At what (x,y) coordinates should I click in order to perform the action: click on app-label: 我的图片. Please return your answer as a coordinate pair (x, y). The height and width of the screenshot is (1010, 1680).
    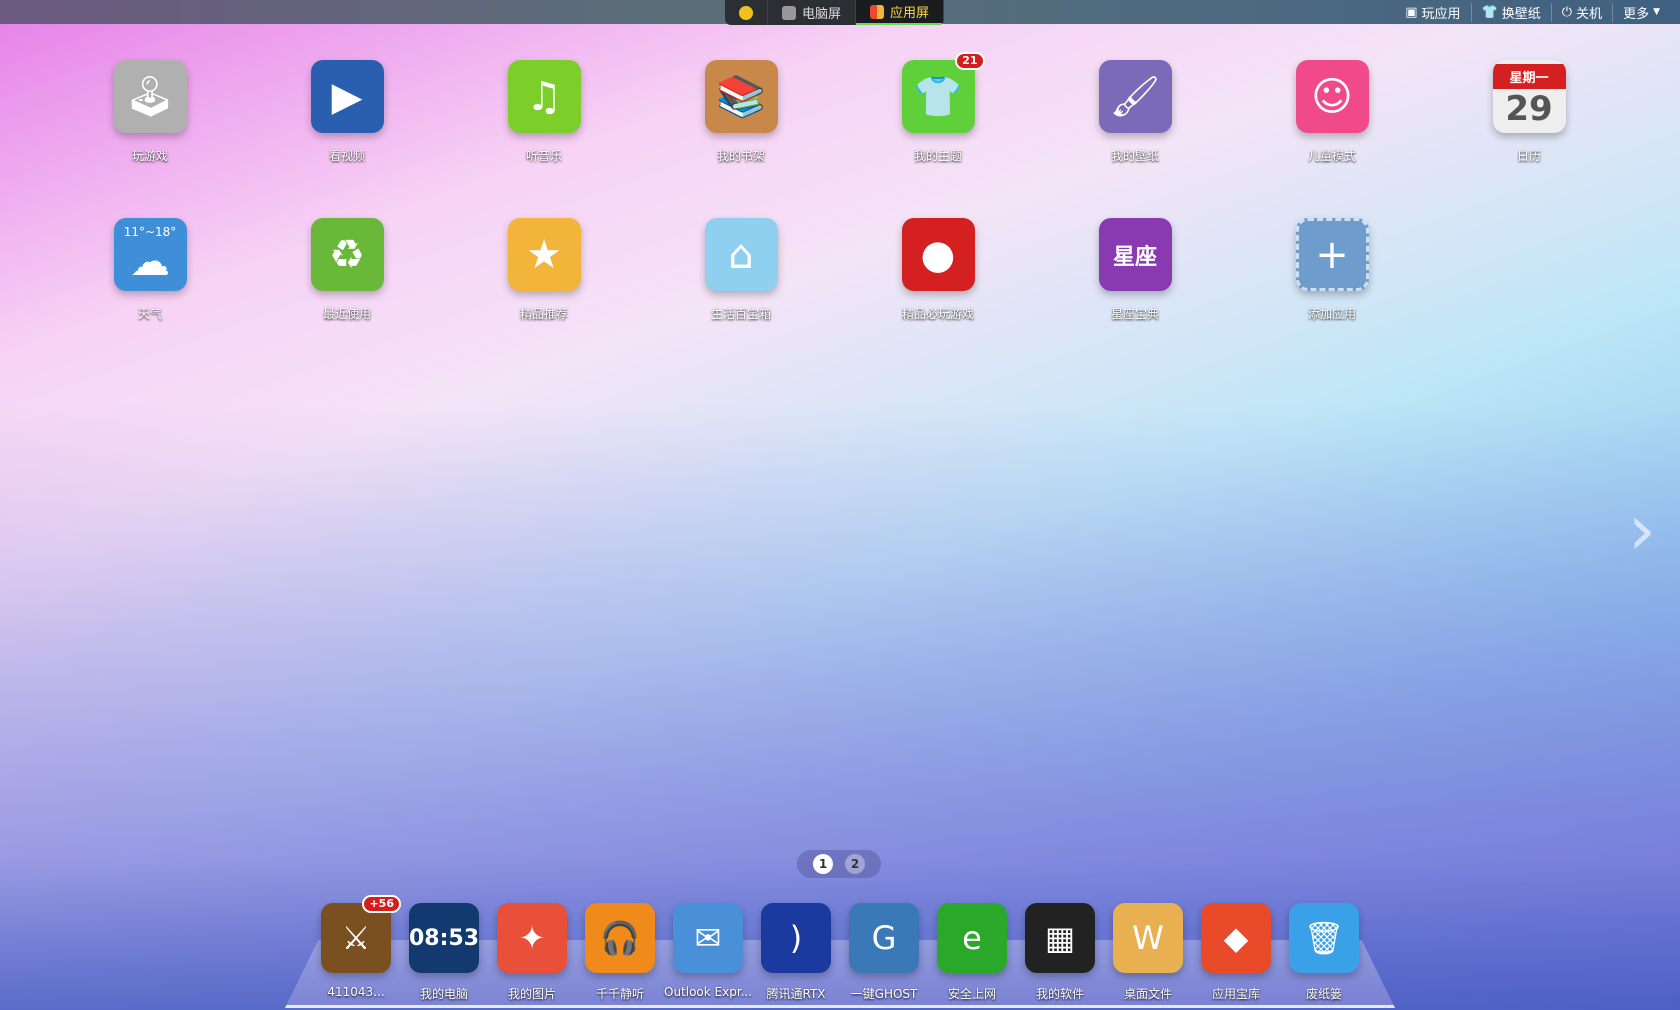
    Looking at the image, I should click on (531, 994).